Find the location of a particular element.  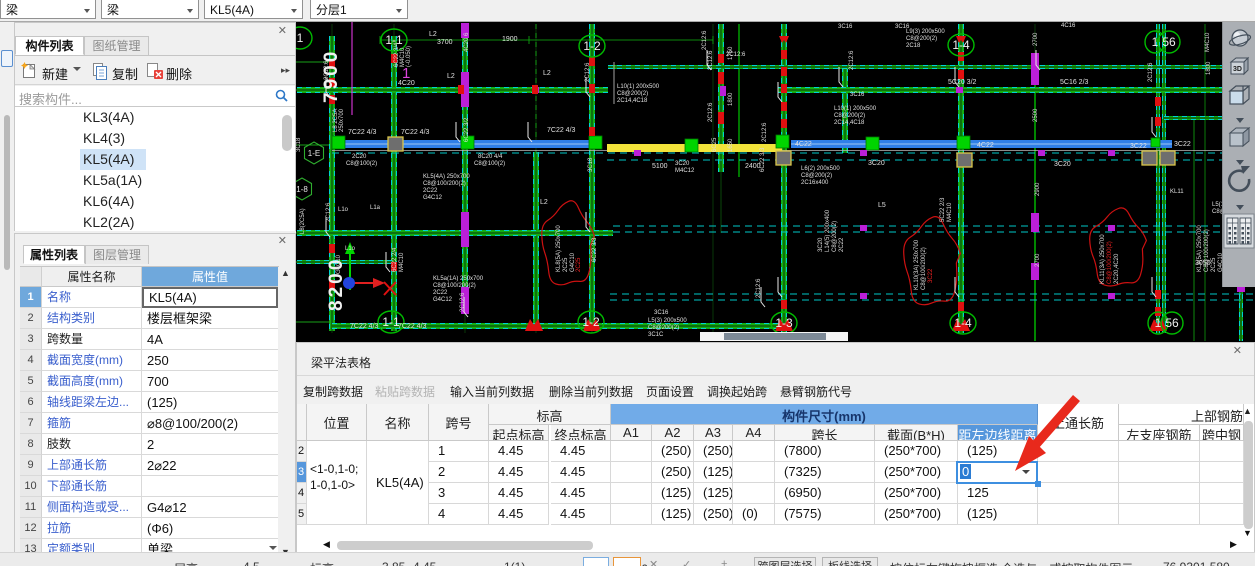

svg-text: 5100 is located at coordinates (660, 166).